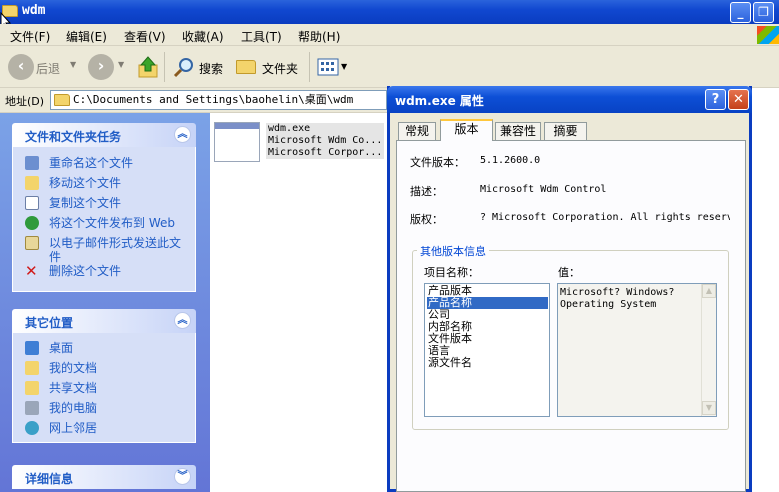 This screenshot has width=779, height=492. Describe the element at coordinates (31, 271) in the screenshot. I see `delete-icon: ✕` at that location.